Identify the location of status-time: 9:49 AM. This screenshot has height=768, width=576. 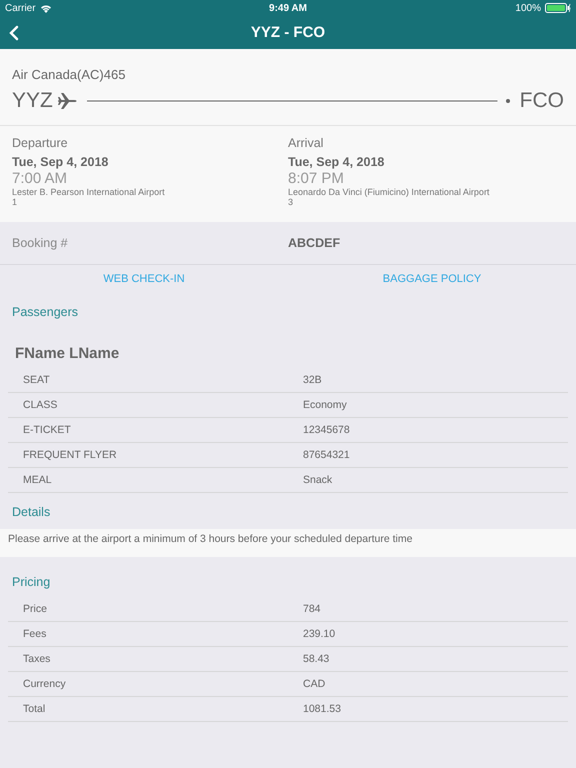
(288, 8).